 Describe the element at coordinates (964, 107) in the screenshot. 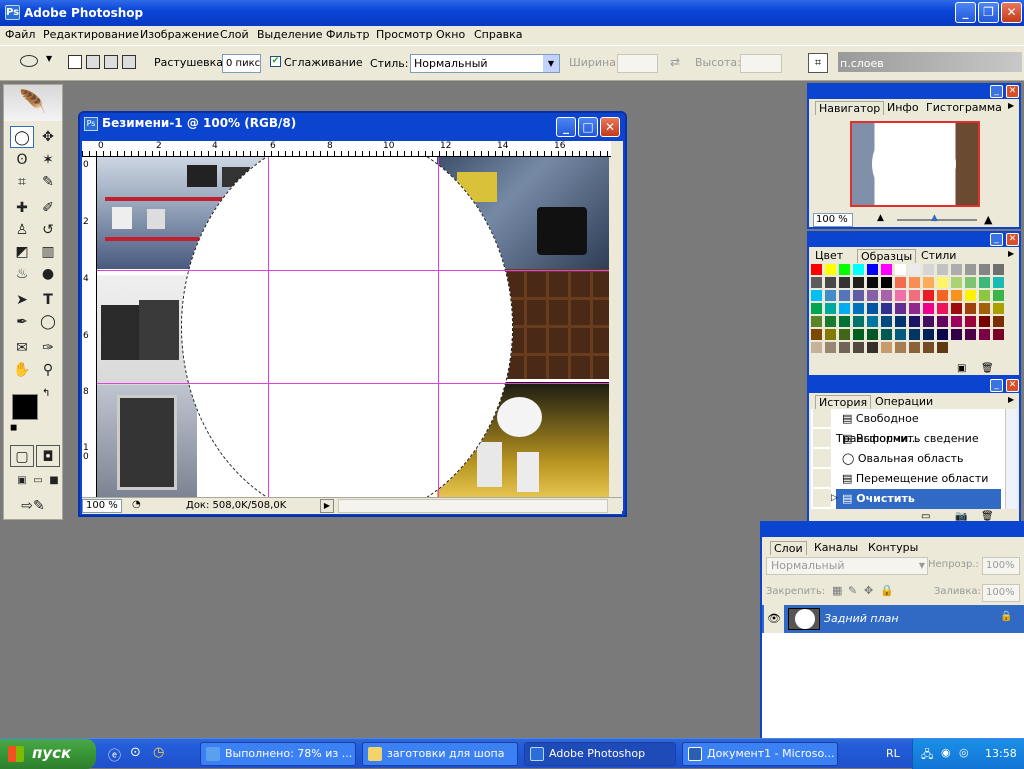

I see `tab-histogram: Гистограмма` at that location.